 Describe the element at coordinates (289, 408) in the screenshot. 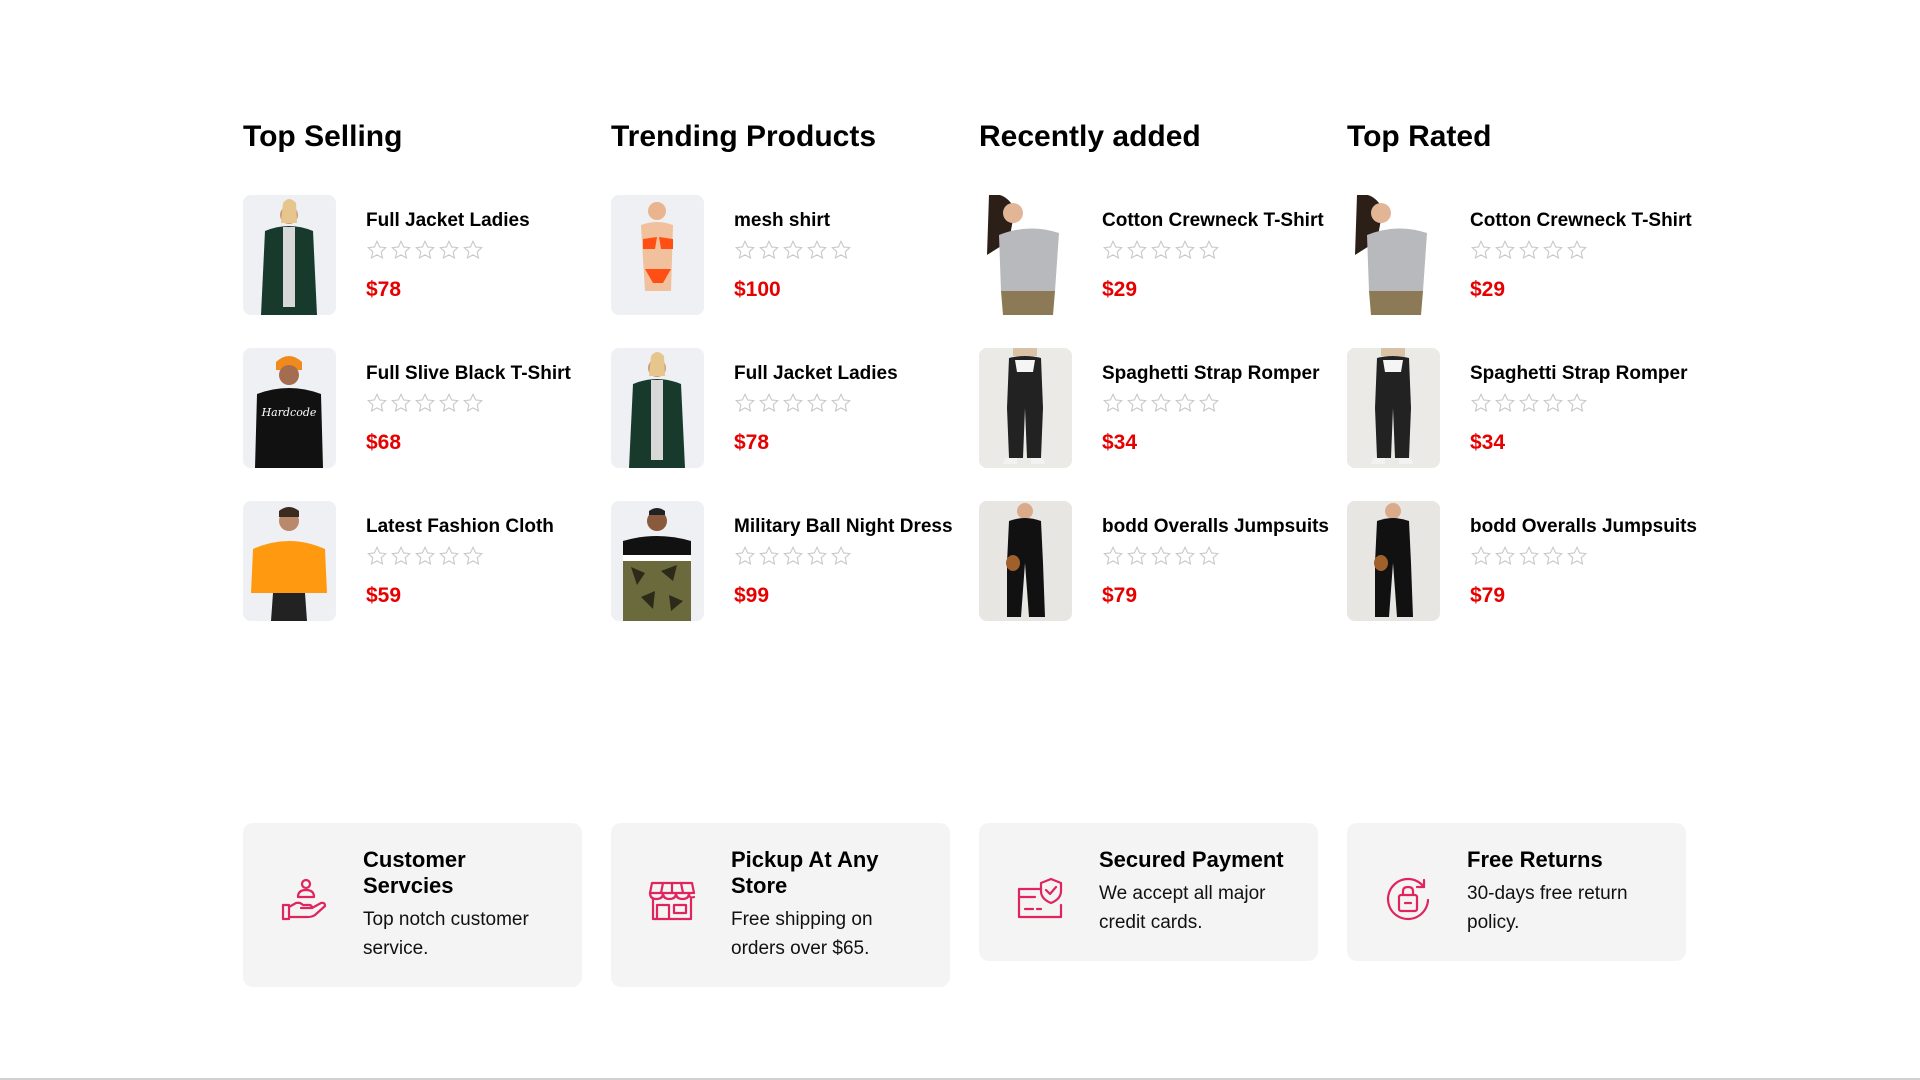

I see `product-image: Hardcode` at that location.